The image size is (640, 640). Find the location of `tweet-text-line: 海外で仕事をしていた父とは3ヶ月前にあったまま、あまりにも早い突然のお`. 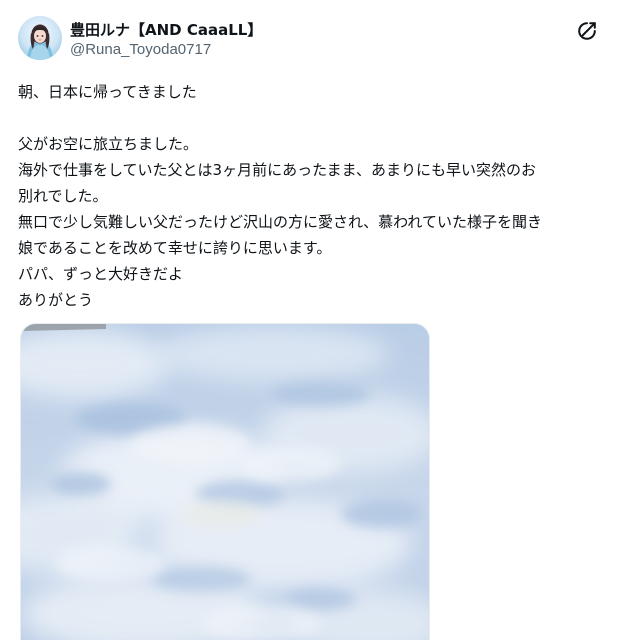

tweet-text-line: 海外で仕事をしていた父とは3ヶ月前にあったまま、あまりにも早い突然のお is located at coordinates (277, 170).